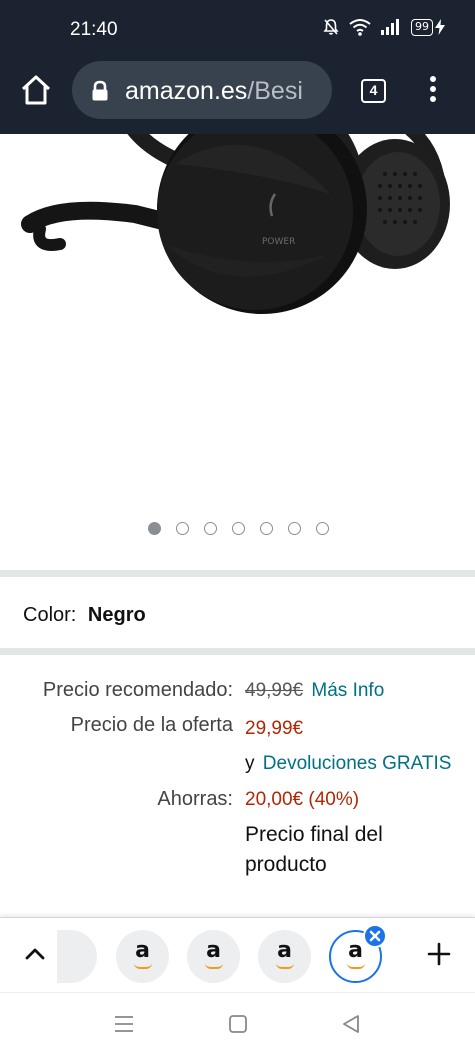  I want to click on offer-price: 29,99€, so click(274, 728).